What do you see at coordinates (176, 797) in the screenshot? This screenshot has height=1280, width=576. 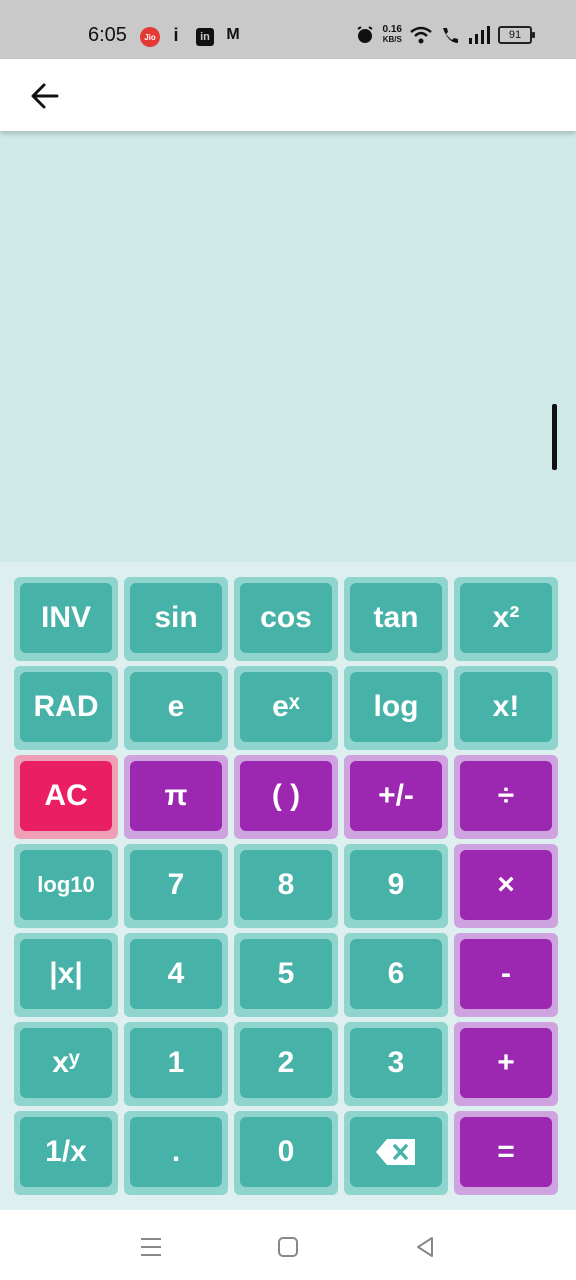 I see `key-pi: π` at bounding box center [176, 797].